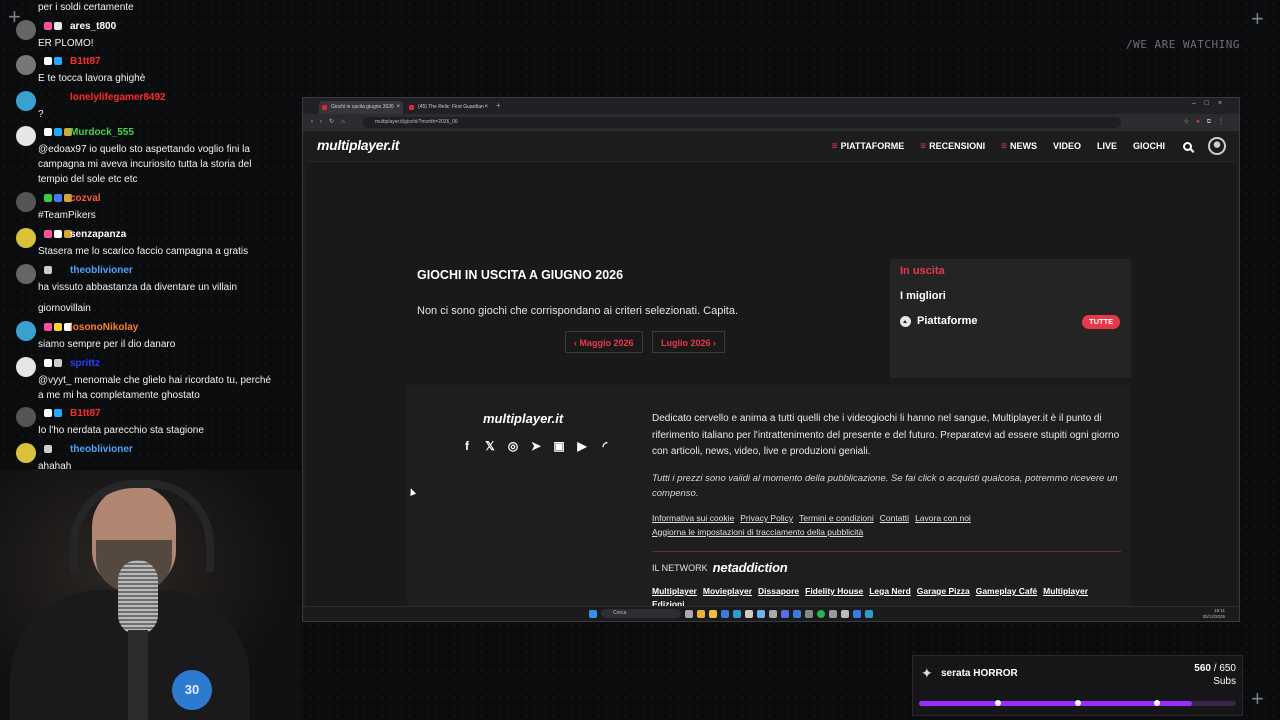 This screenshot has width=1280, height=720. Describe the element at coordinates (1211, 103) in the screenshot. I see `window-controls: –□×` at that location.